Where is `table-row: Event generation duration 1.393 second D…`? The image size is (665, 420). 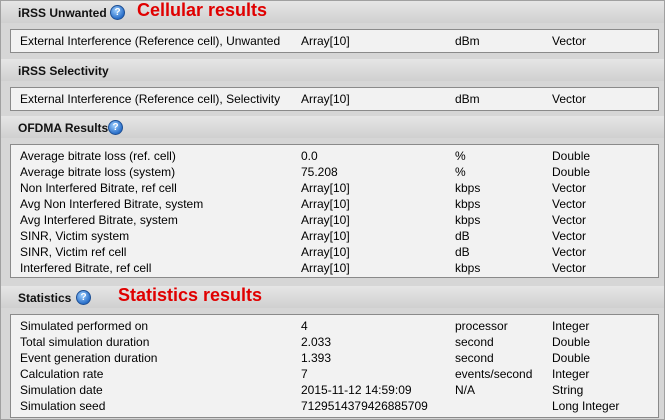
table-row: Event generation duration 1.393 second D… is located at coordinates (334, 358).